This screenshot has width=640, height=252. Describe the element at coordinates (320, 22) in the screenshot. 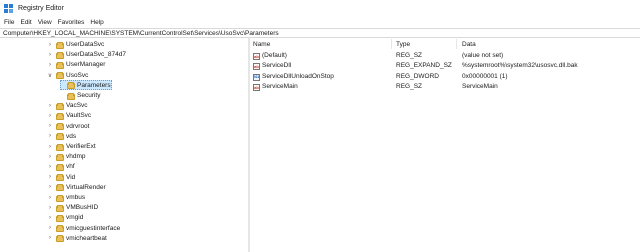

I see `menu-bar: File Edit View Favorites Help` at that location.